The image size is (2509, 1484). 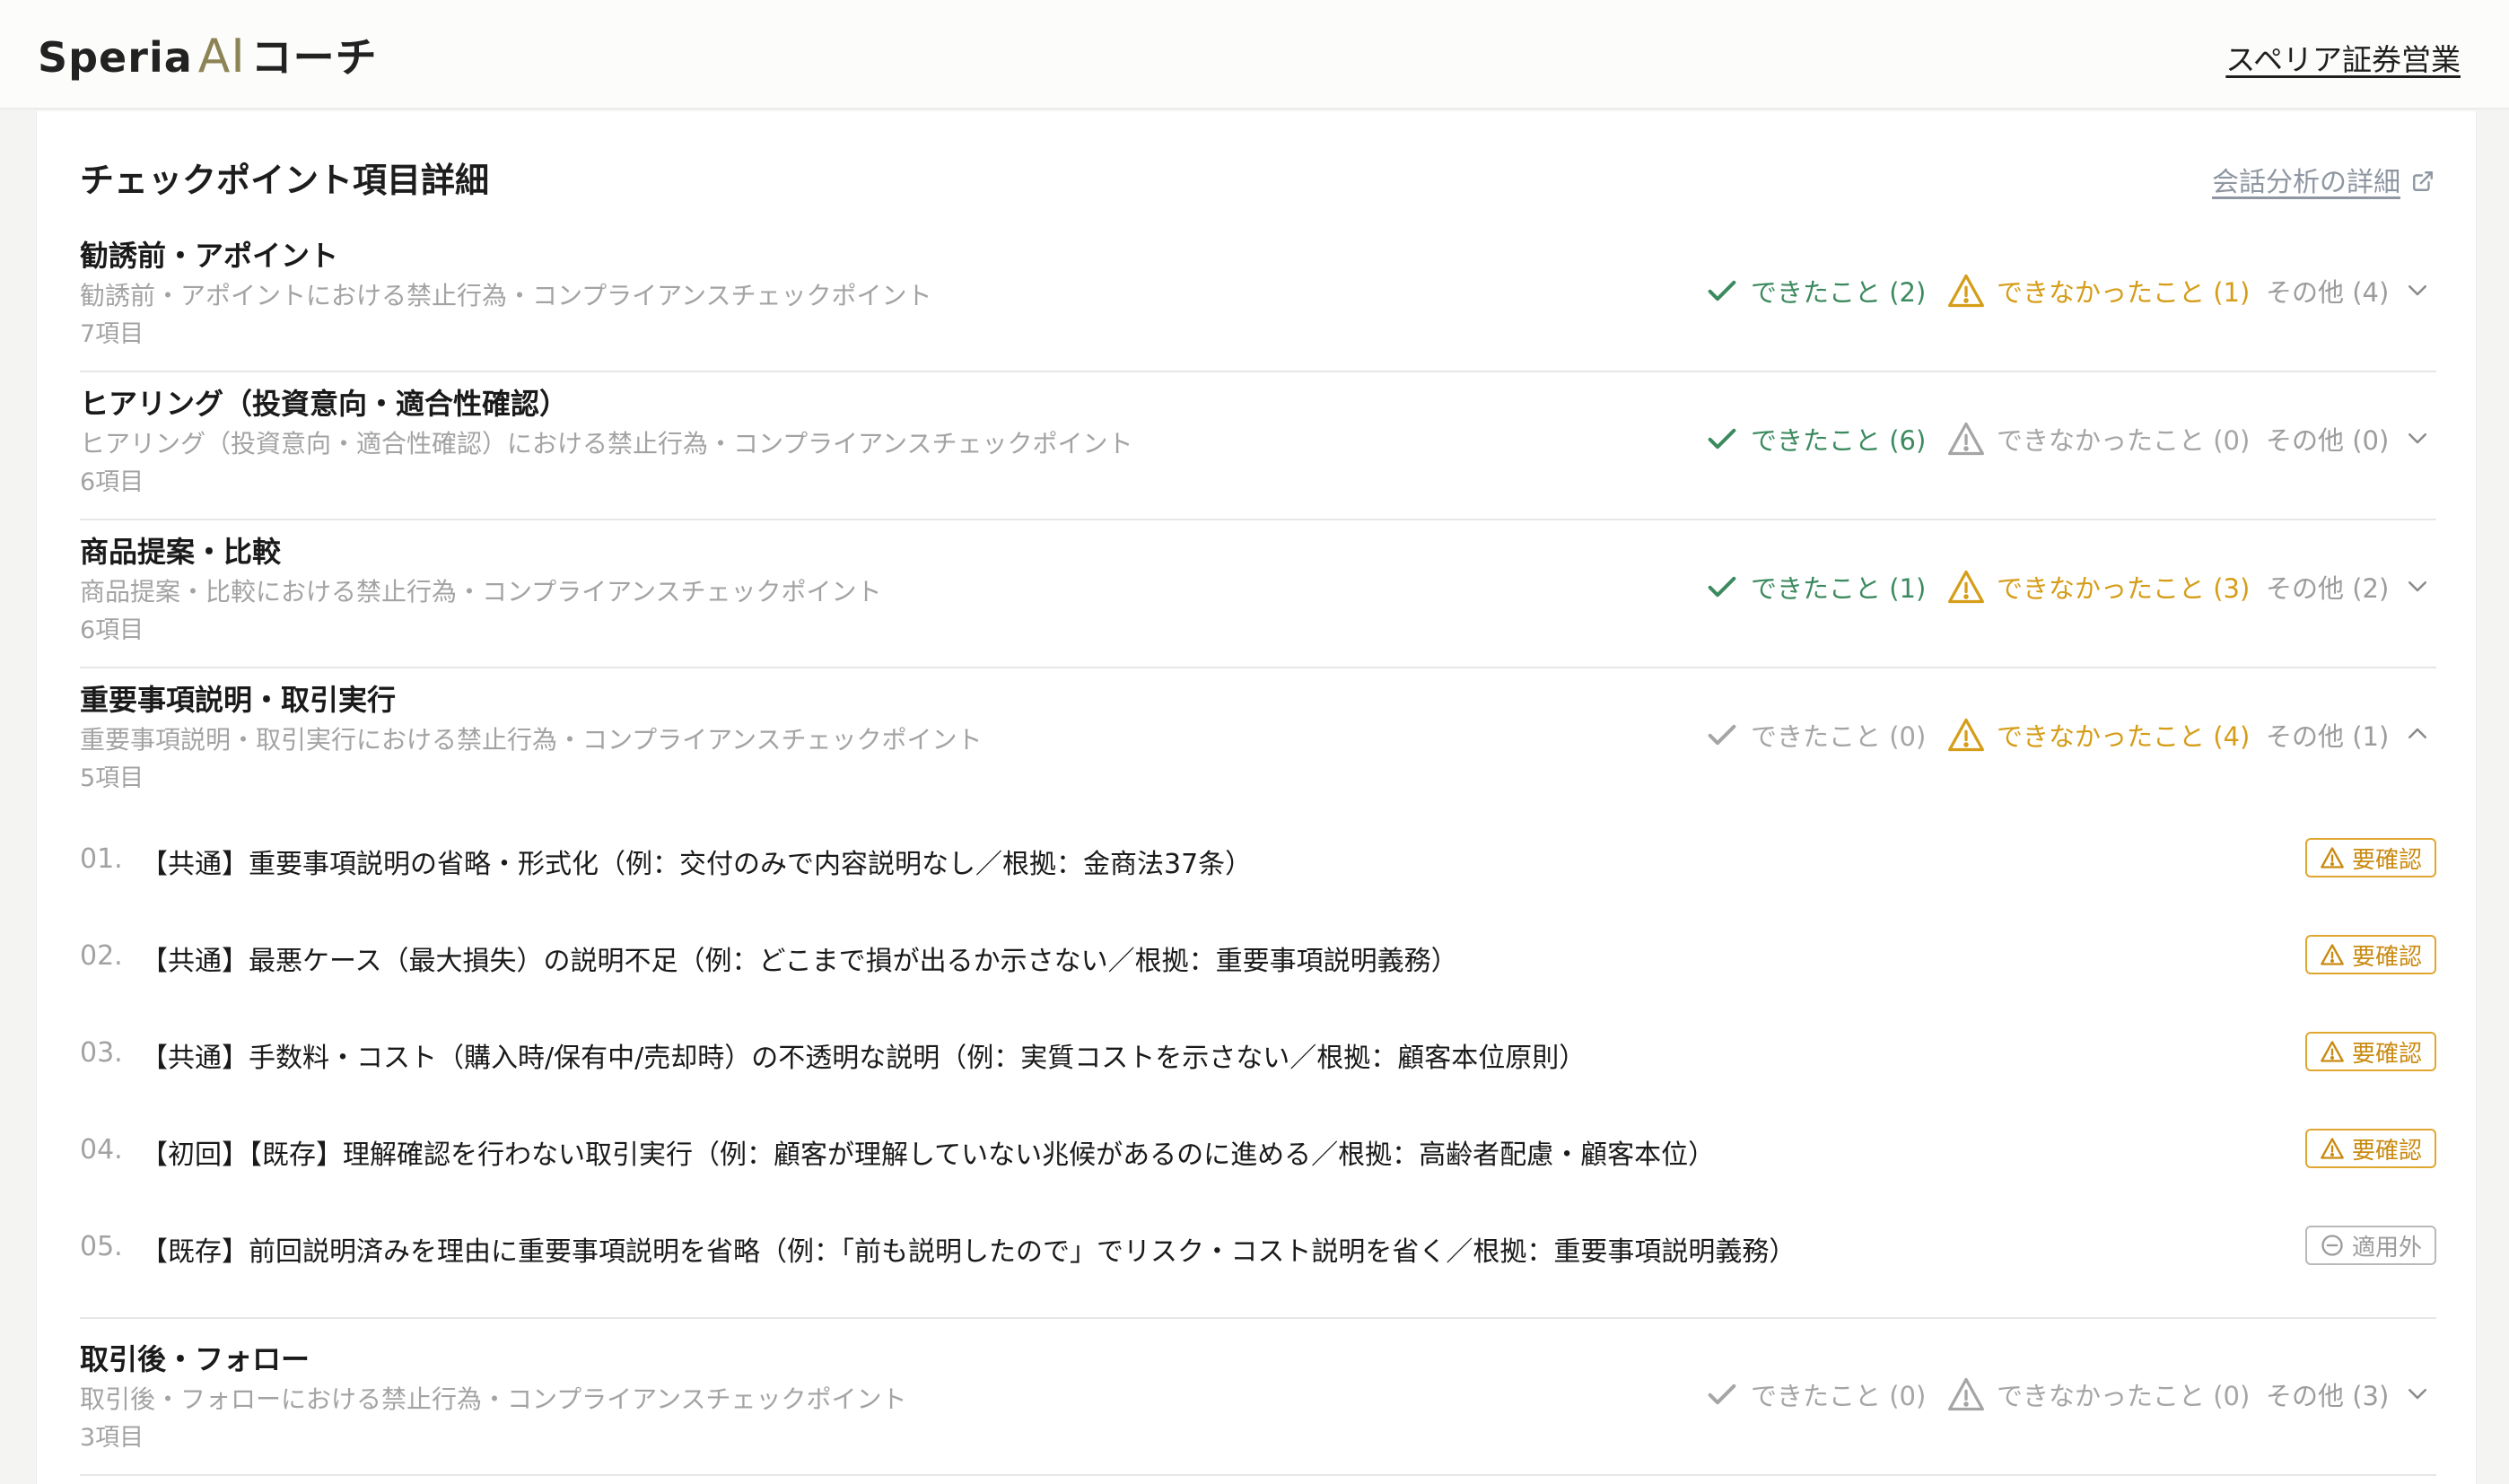 I want to click on firm-link: スペリア証券営業, so click(x=2343, y=58).